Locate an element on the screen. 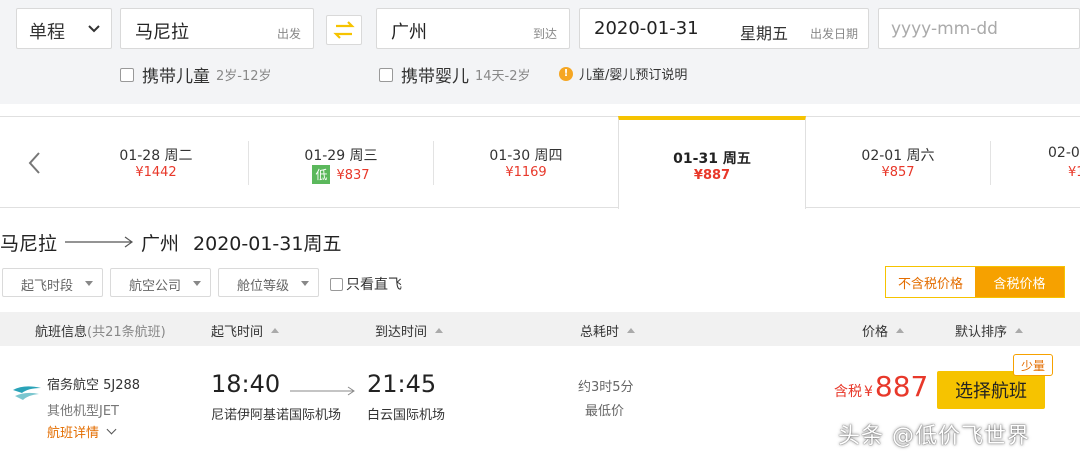  direct-only-checkbox is located at coordinates (336, 284).